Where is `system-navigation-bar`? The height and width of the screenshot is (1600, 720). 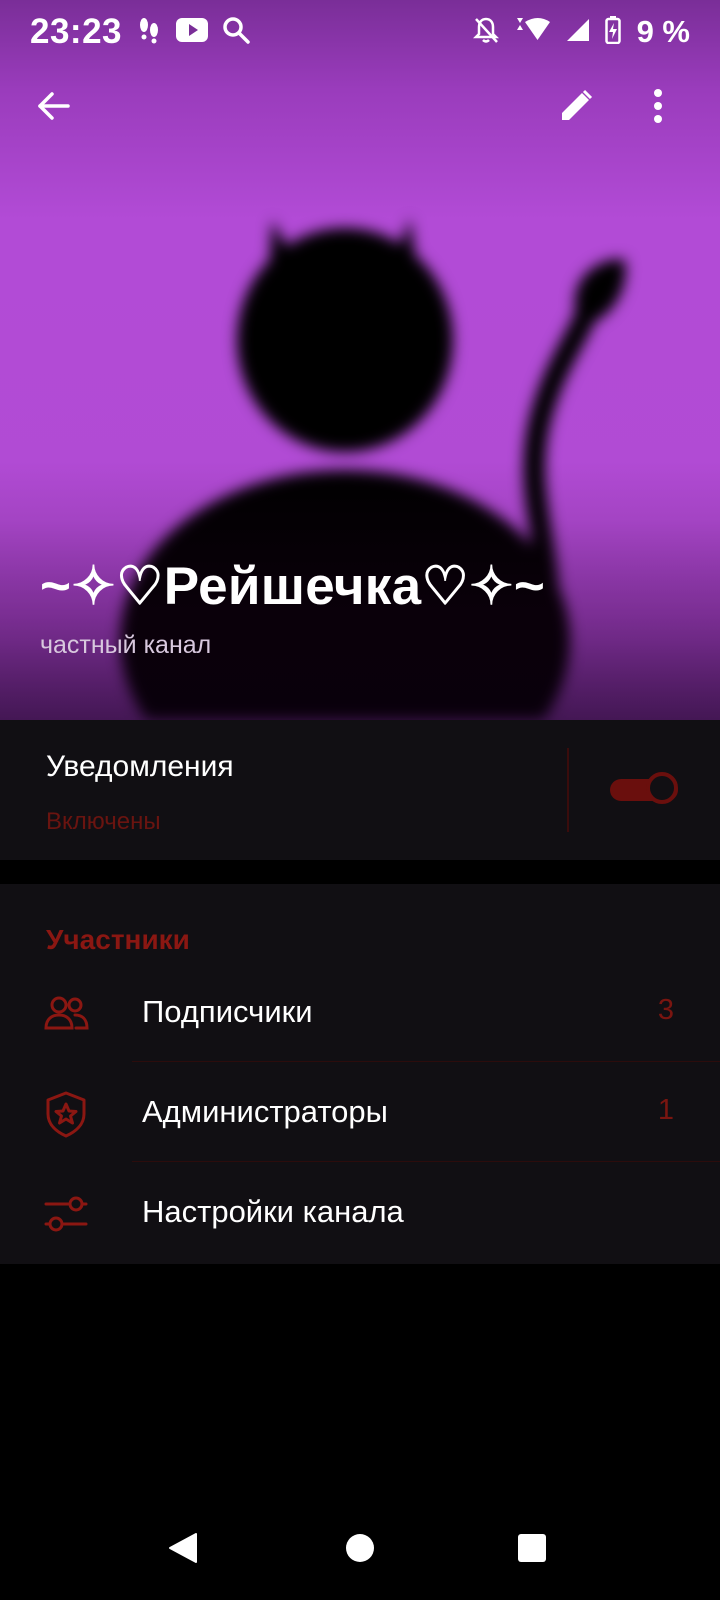
system-navigation-bar is located at coordinates (360, 1548).